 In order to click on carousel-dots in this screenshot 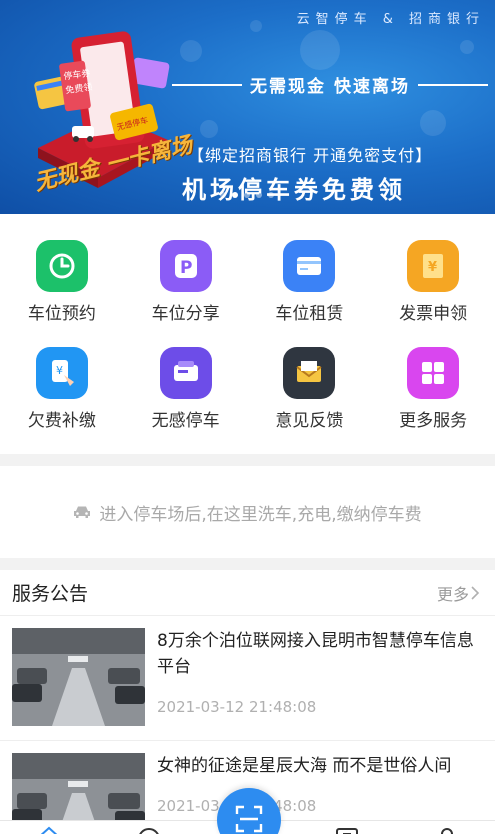, I will do `click(247, 195)`.